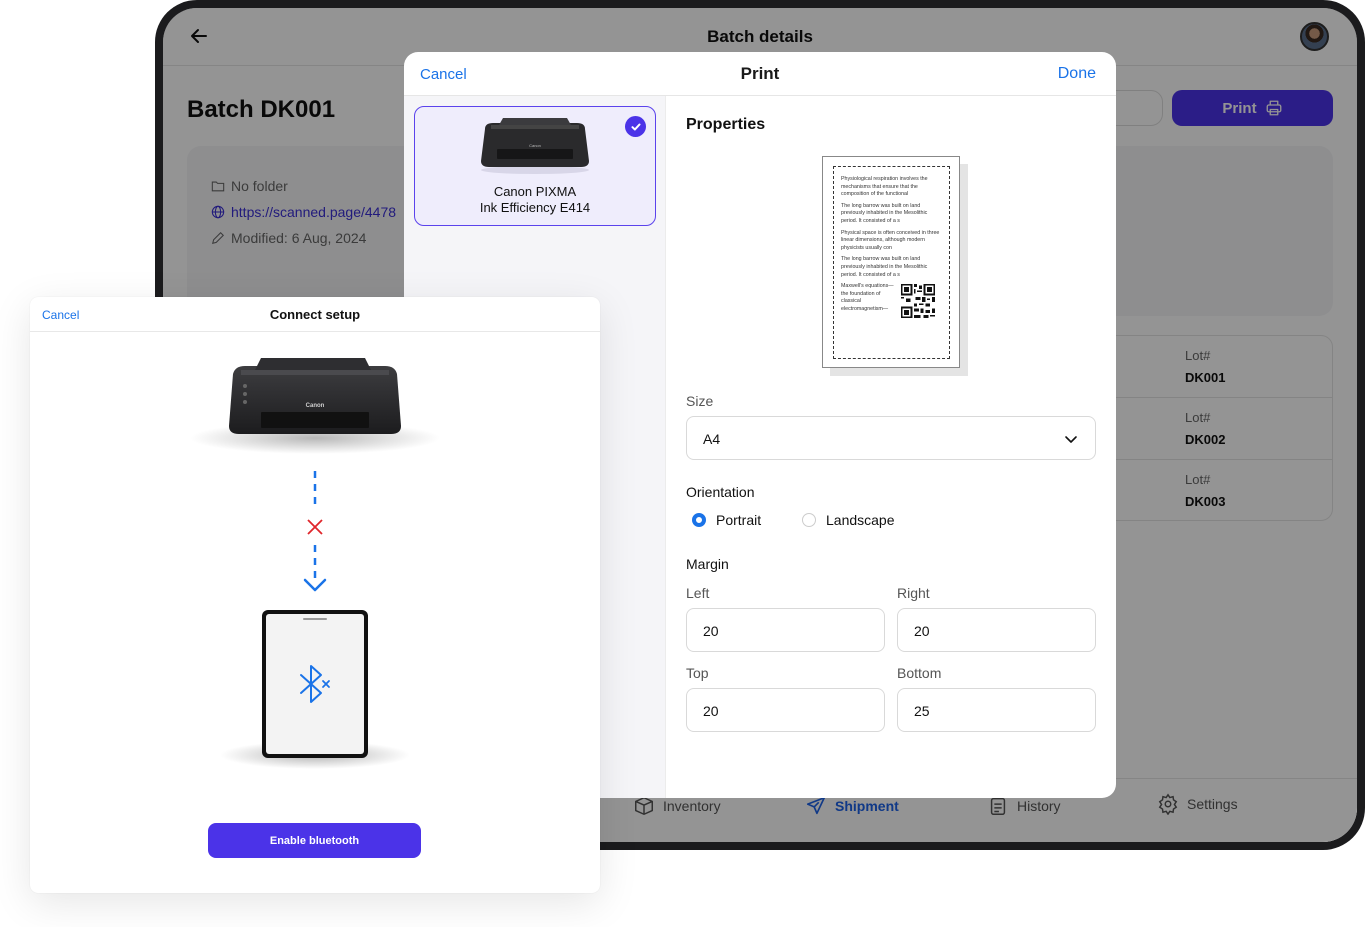 The height and width of the screenshot is (927, 1365). Describe the element at coordinates (698, 593) in the screenshot. I see `margin-left-label: Left` at that location.